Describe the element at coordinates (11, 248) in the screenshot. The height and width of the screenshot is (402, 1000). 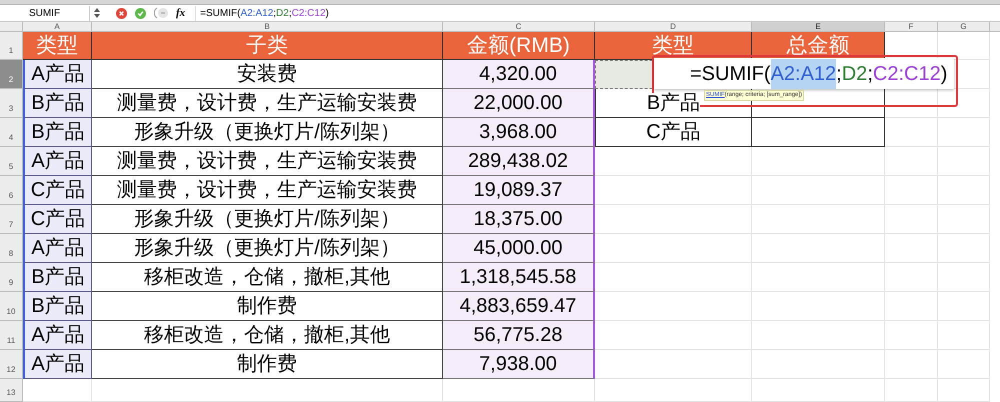
I see `row-header: 8` at that location.